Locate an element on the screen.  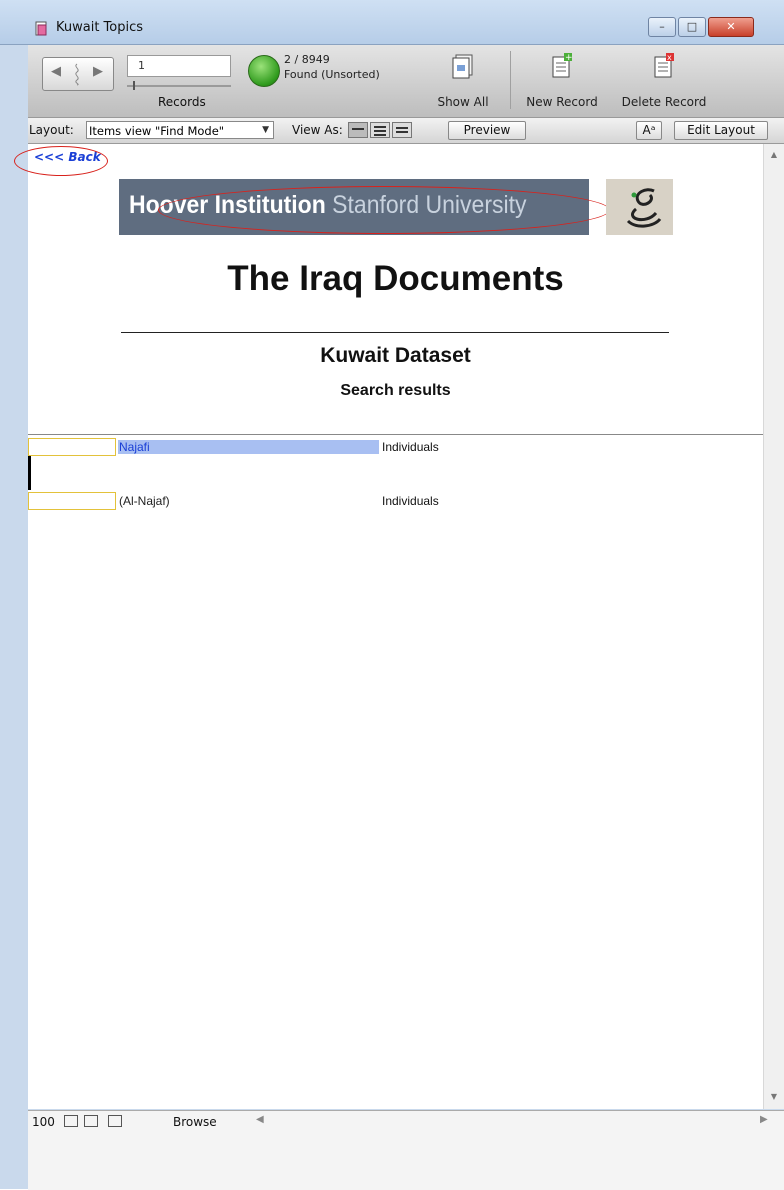
new-record-button: + New Record is located at coordinates (562, 80).